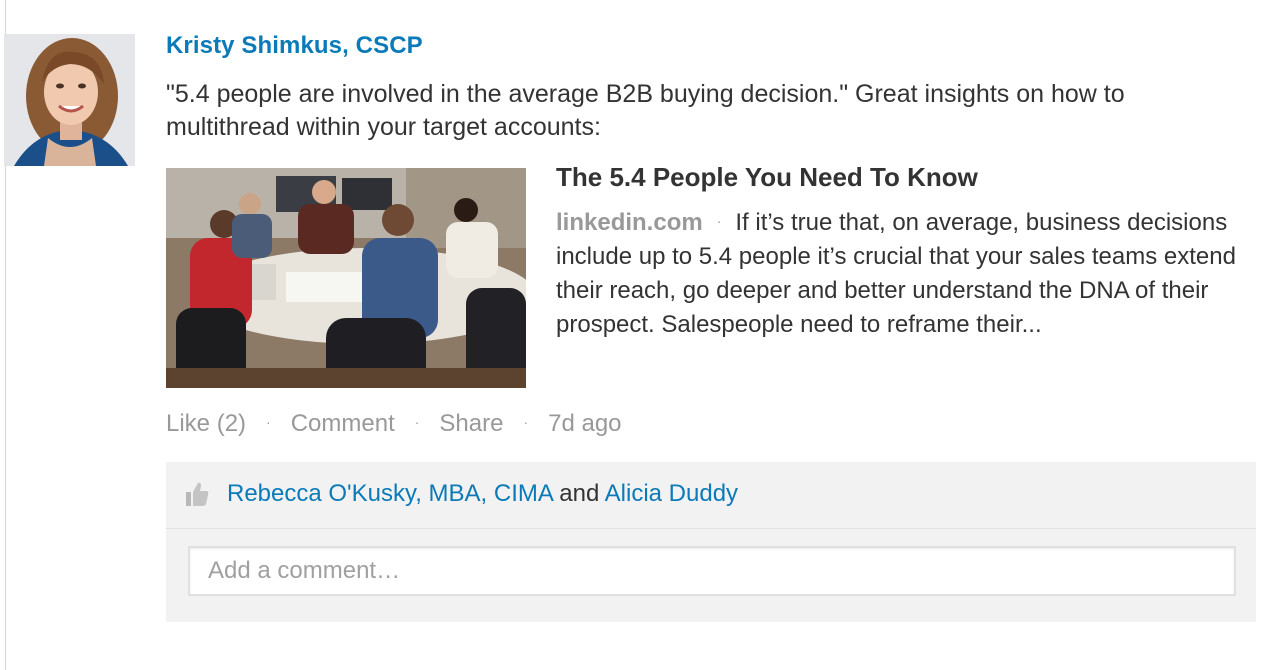 The image size is (1284, 670). Describe the element at coordinates (629, 222) in the screenshot. I see `article-domain: linkedin.com` at that location.